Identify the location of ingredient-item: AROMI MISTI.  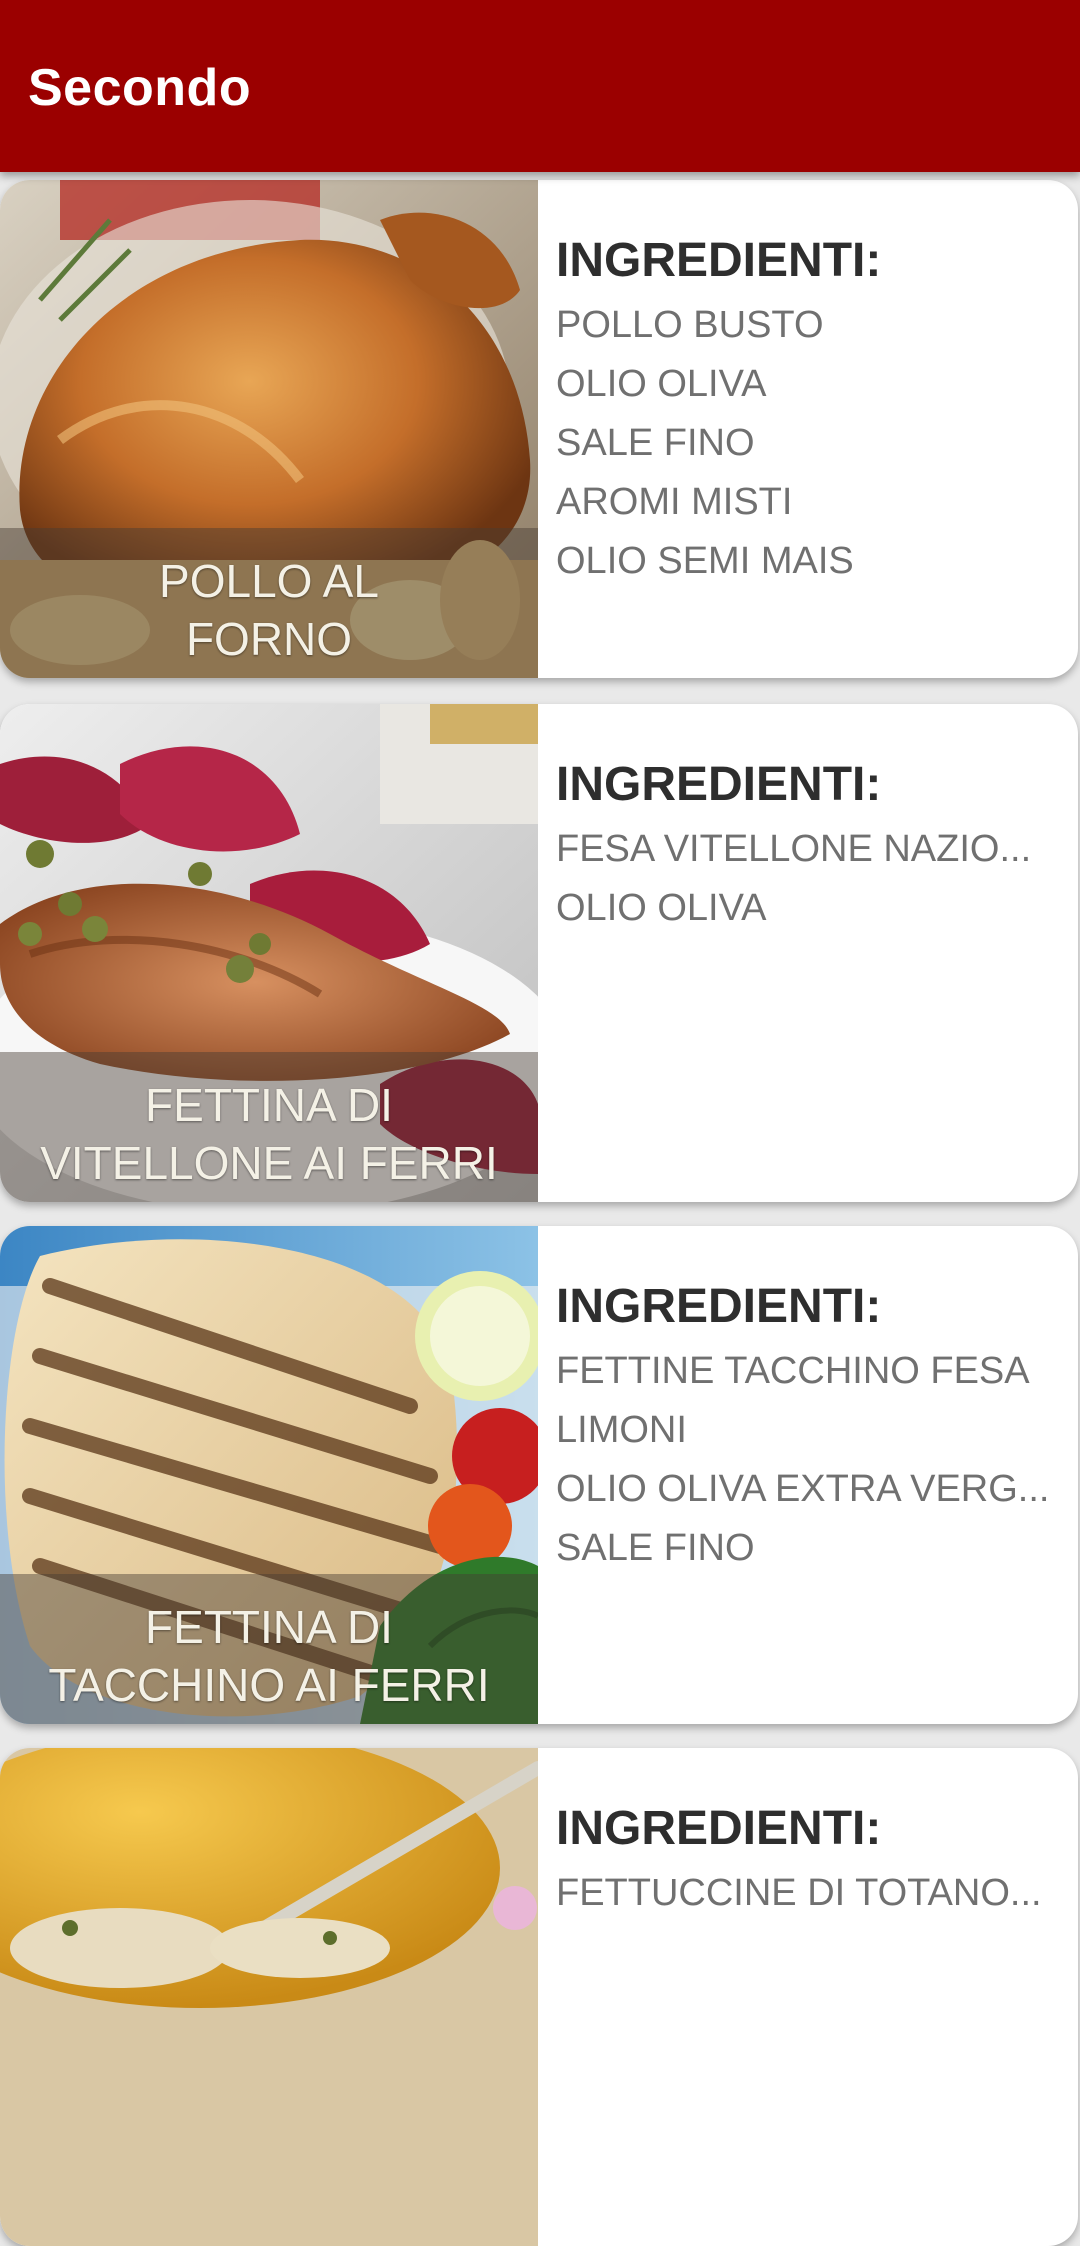
(674, 502).